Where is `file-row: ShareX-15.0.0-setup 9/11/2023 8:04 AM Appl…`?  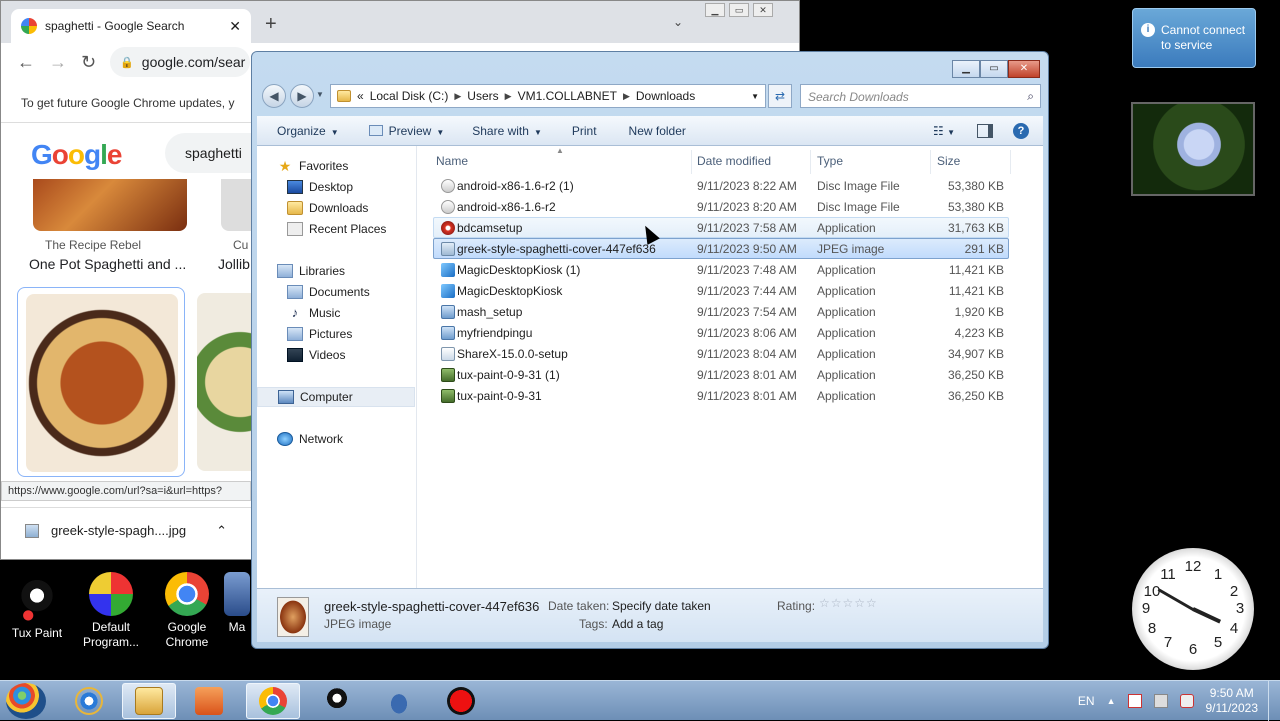
file-row: ShareX-15.0.0-setup 9/11/2023 8:04 AM Appl… is located at coordinates (721, 353).